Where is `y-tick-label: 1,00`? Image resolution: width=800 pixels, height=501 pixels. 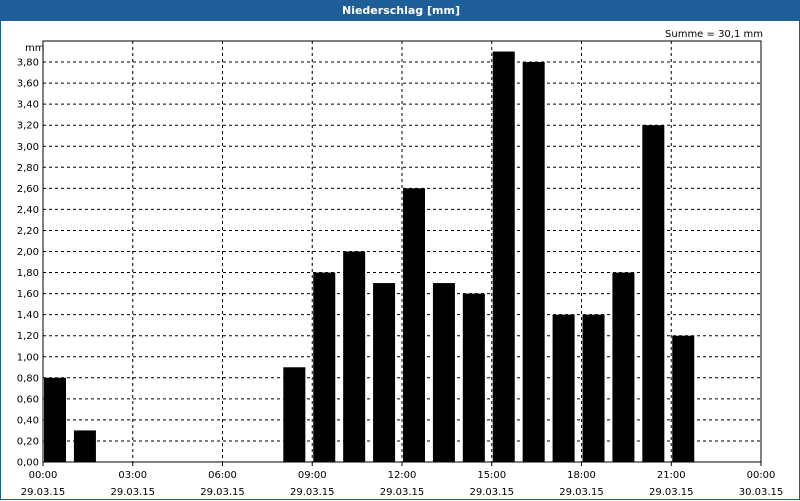
y-tick-label: 1,00 is located at coordinates (28, 357).